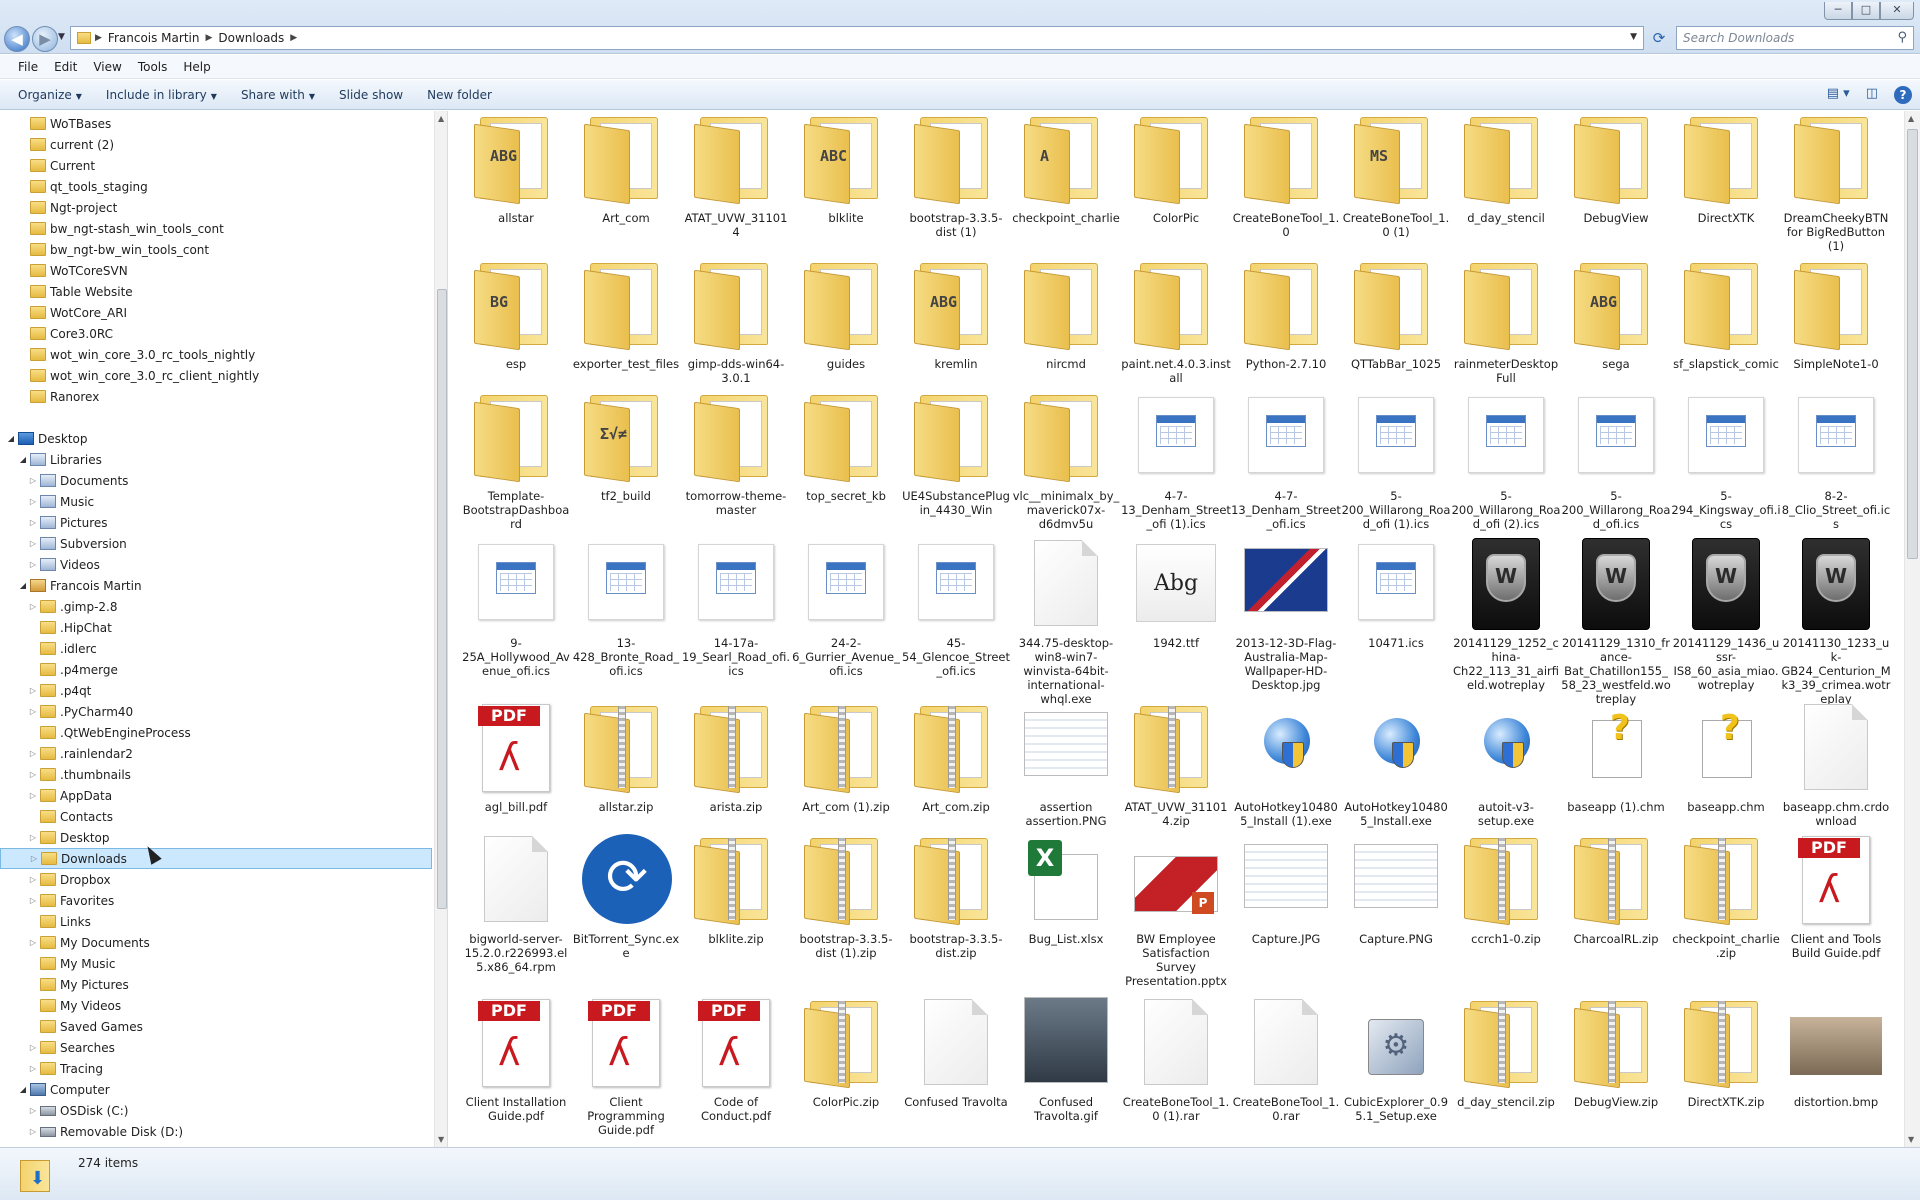  Describe the element at coordinates (516, 608) in the screenshot. I see `file-item: 9-25A_Hollywood_Avenue_ofi.ics` at that location.